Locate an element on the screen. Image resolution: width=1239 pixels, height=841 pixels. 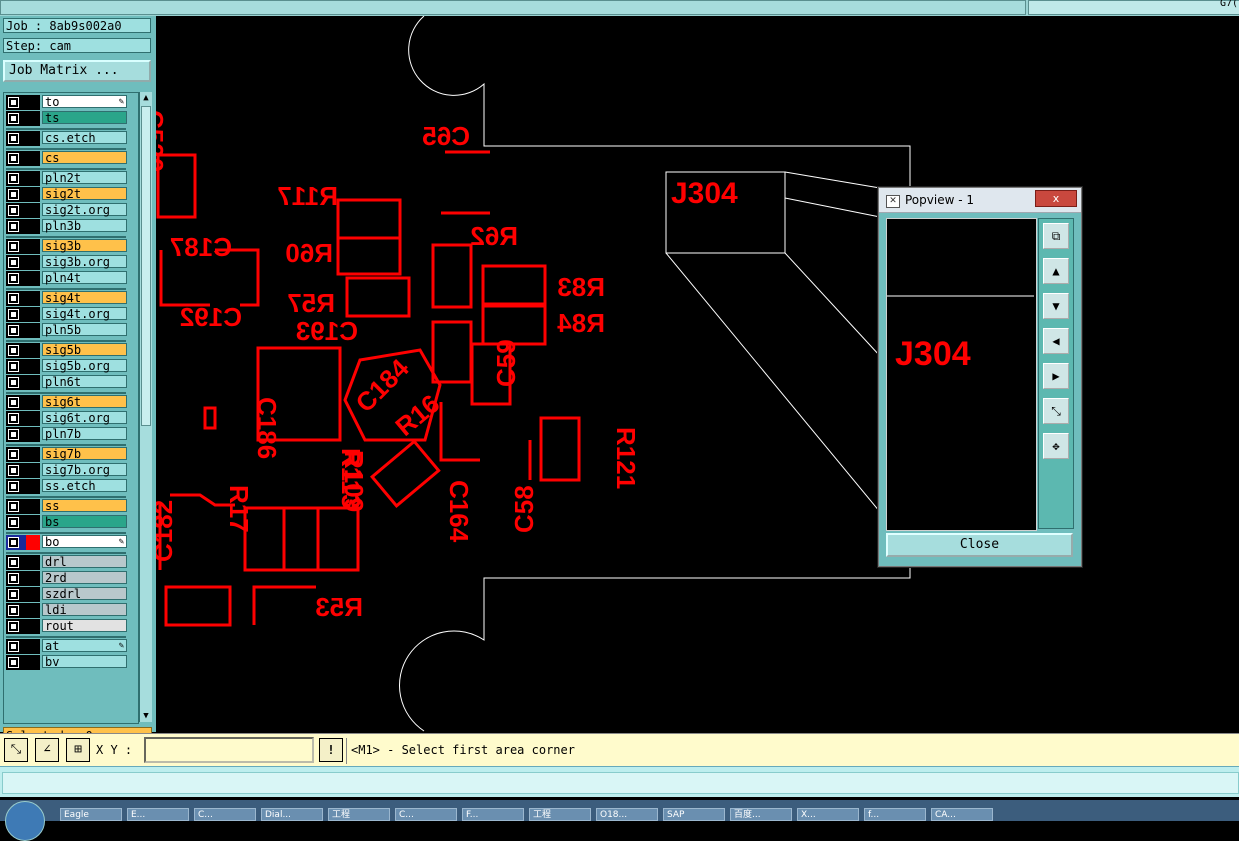
layer-row: pln6t is located at coordinates (66, 382).